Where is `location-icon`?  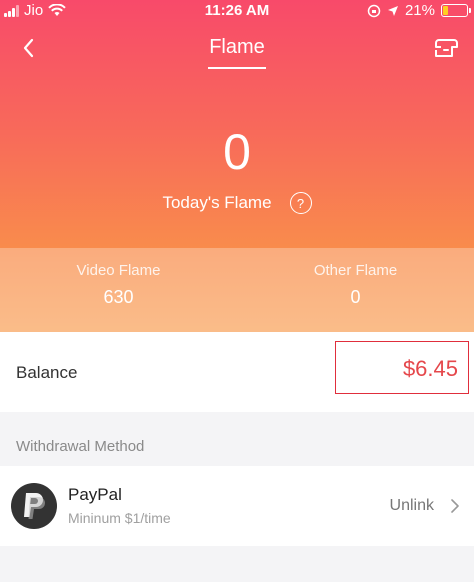
location-icon is located at coordinates (392, 10).